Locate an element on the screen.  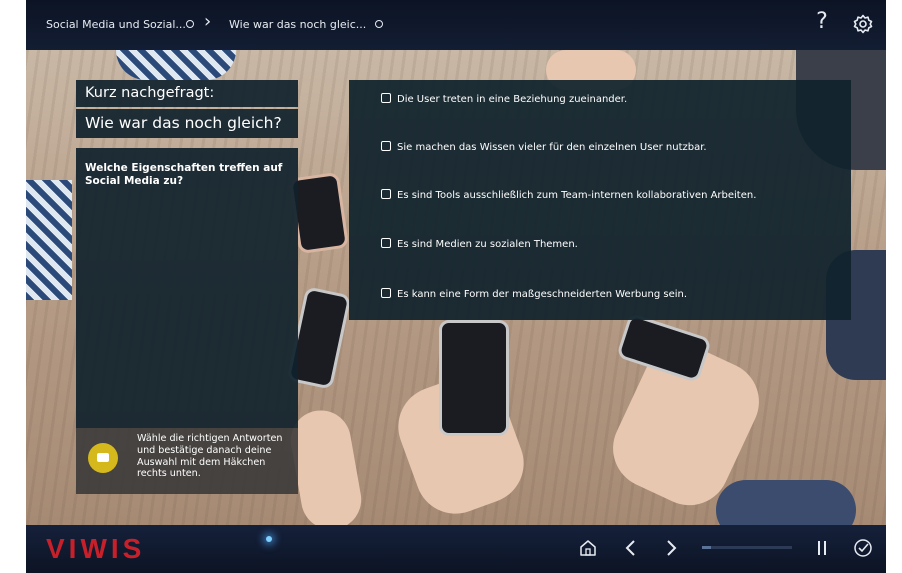
answer-label: Es sind Medien zu sozialen Themen. is located at coordinates (487, 244).